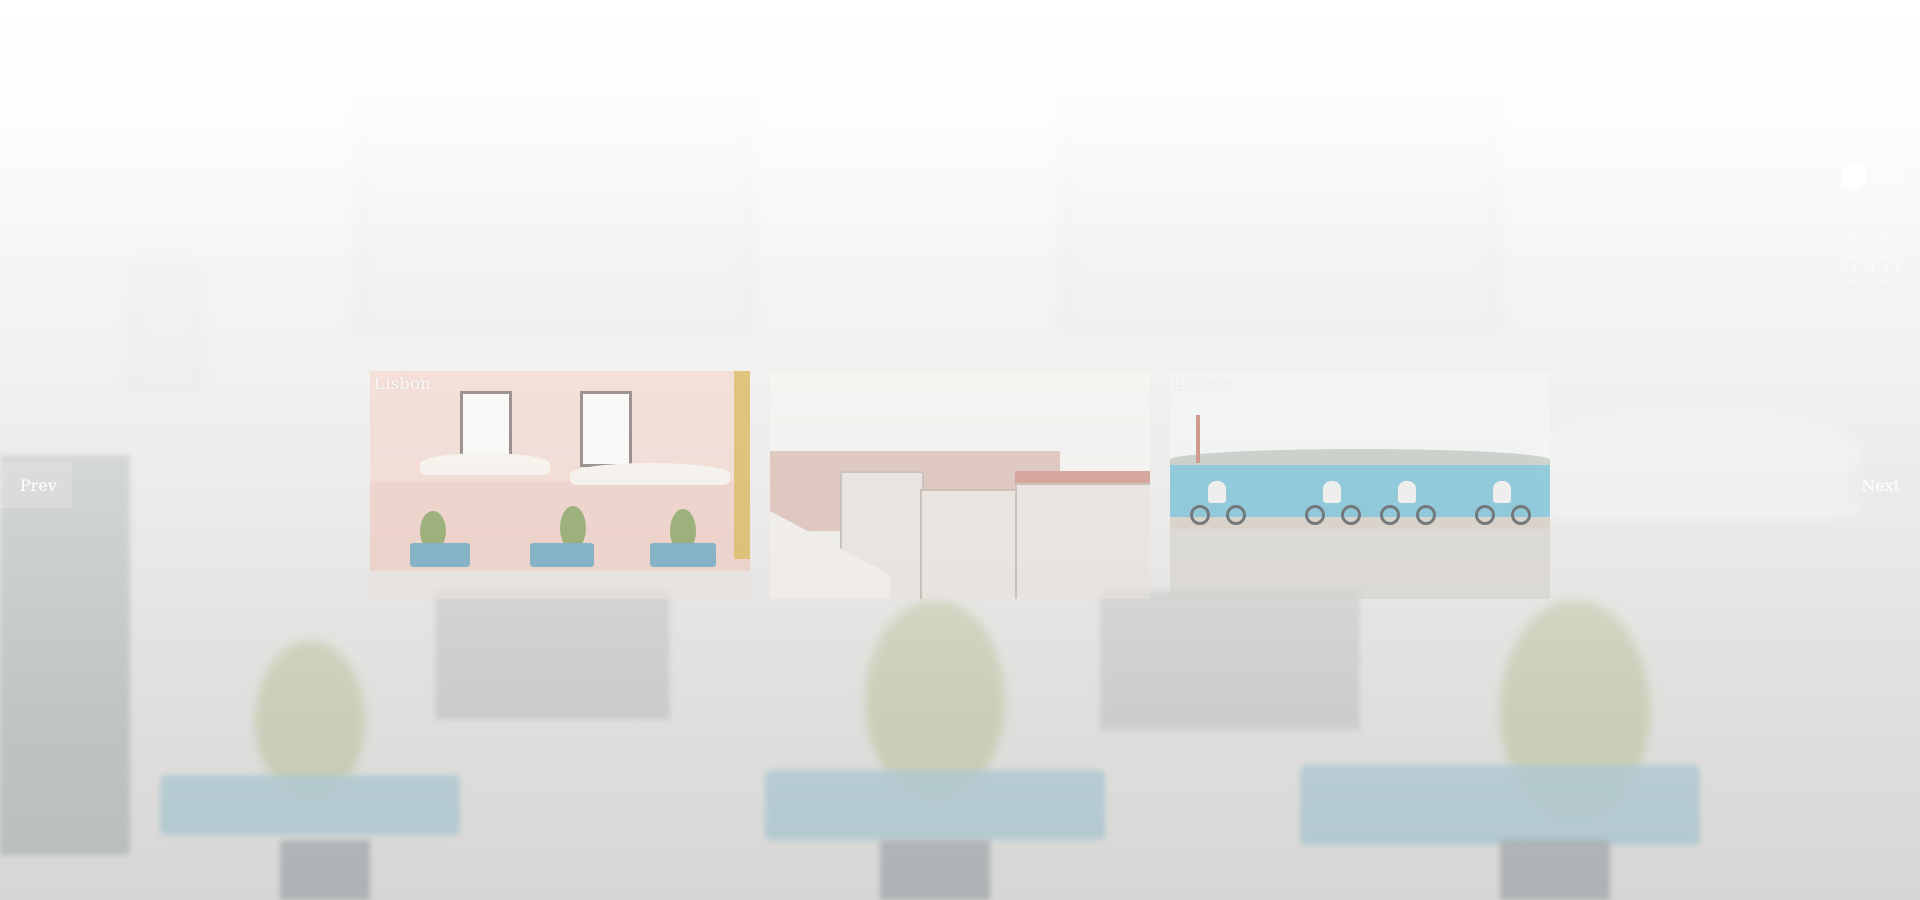  What do you see at coordinates (36, 485) in the screenshot?
I see `prev-button: Prev` at bounding box center [36, 485].